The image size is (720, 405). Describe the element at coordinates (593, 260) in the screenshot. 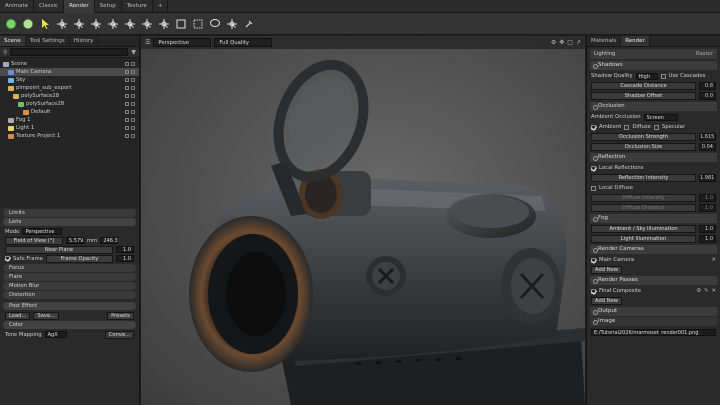

I see `render-camera-checkbox` at that location.